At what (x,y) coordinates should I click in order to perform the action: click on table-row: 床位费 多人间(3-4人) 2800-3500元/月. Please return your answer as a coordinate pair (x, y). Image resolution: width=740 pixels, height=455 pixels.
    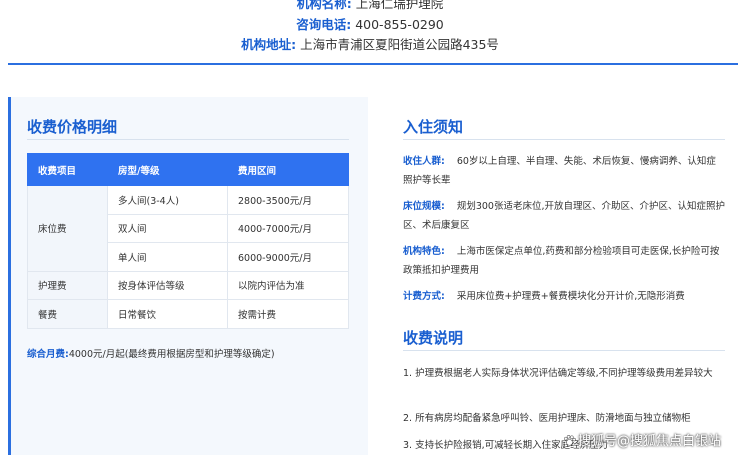
    Looking at the image, I should click on (188, 228).